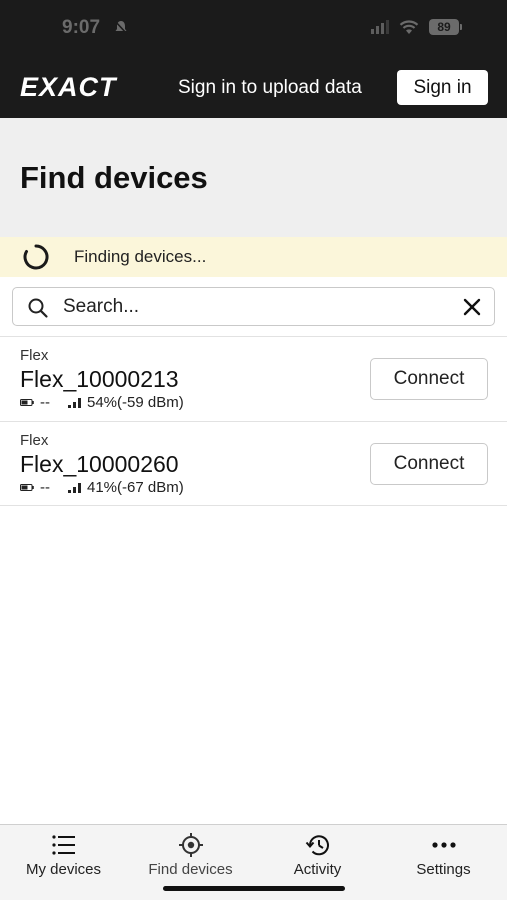  I want to click on loading-spinner-icon, so click(36, 257).